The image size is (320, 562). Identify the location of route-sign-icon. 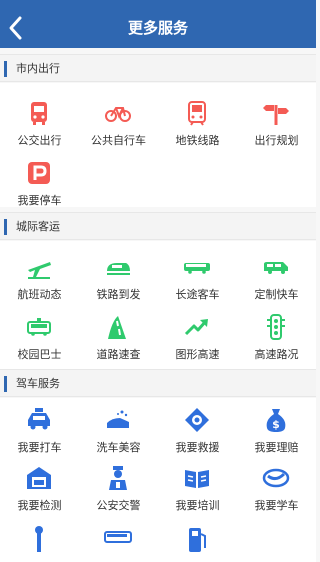
(276, 113).